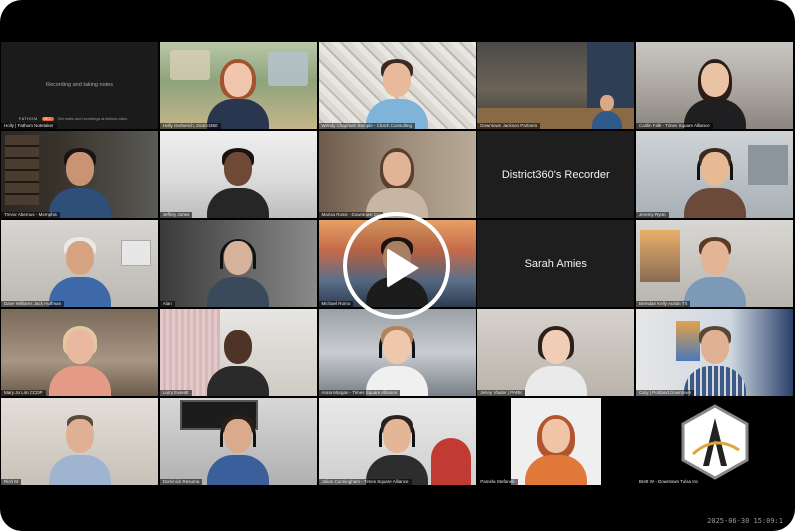 The height and width of the screenshot is (531, 795). I want to click on organization-logo, so click(714, 441).